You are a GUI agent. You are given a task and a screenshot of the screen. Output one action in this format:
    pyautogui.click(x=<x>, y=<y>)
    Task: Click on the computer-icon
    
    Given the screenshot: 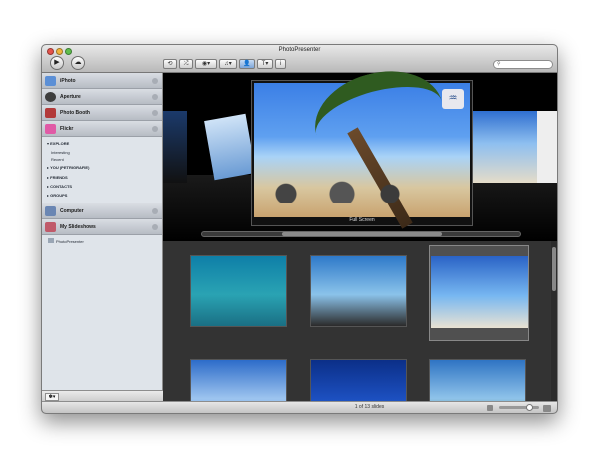 What is the action you would take?
    pyautogui.click(x=50, y=211)
    